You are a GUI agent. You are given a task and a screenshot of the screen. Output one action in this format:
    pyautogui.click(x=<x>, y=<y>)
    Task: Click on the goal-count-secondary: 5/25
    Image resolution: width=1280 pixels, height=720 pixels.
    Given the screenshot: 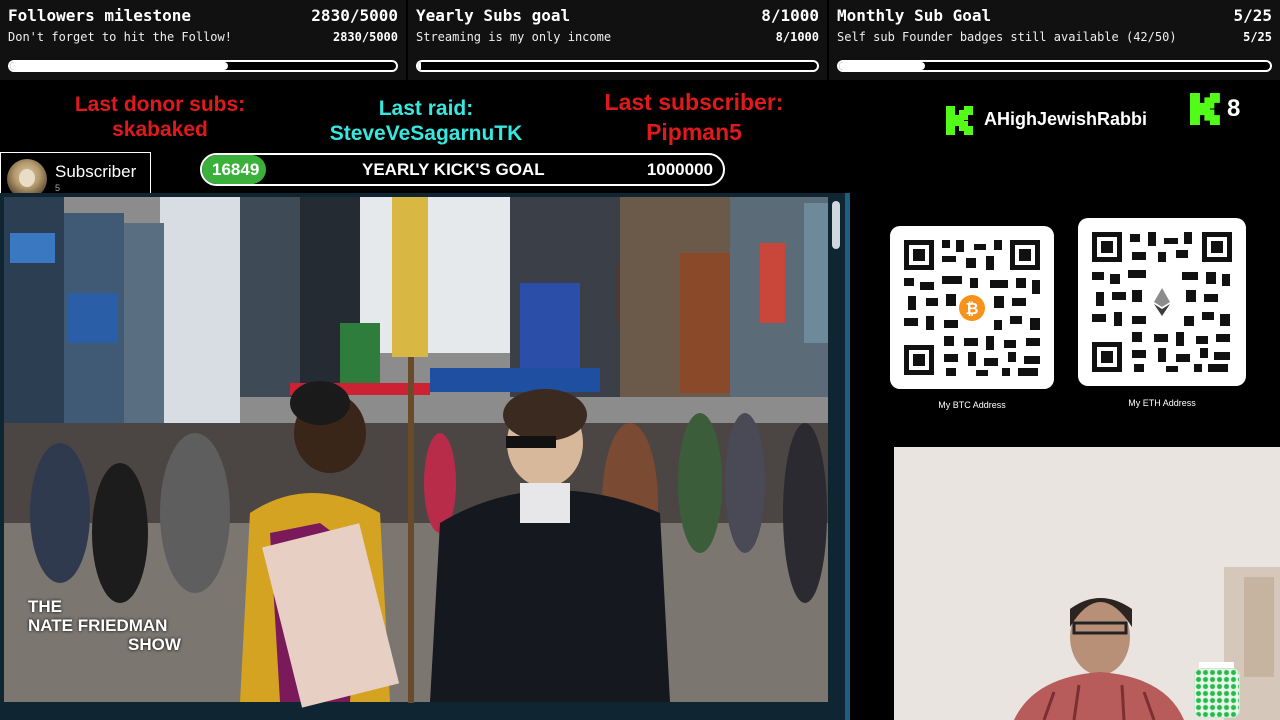 What is the action you would take?
    pyautogui.click(x=1257, y=37)
    